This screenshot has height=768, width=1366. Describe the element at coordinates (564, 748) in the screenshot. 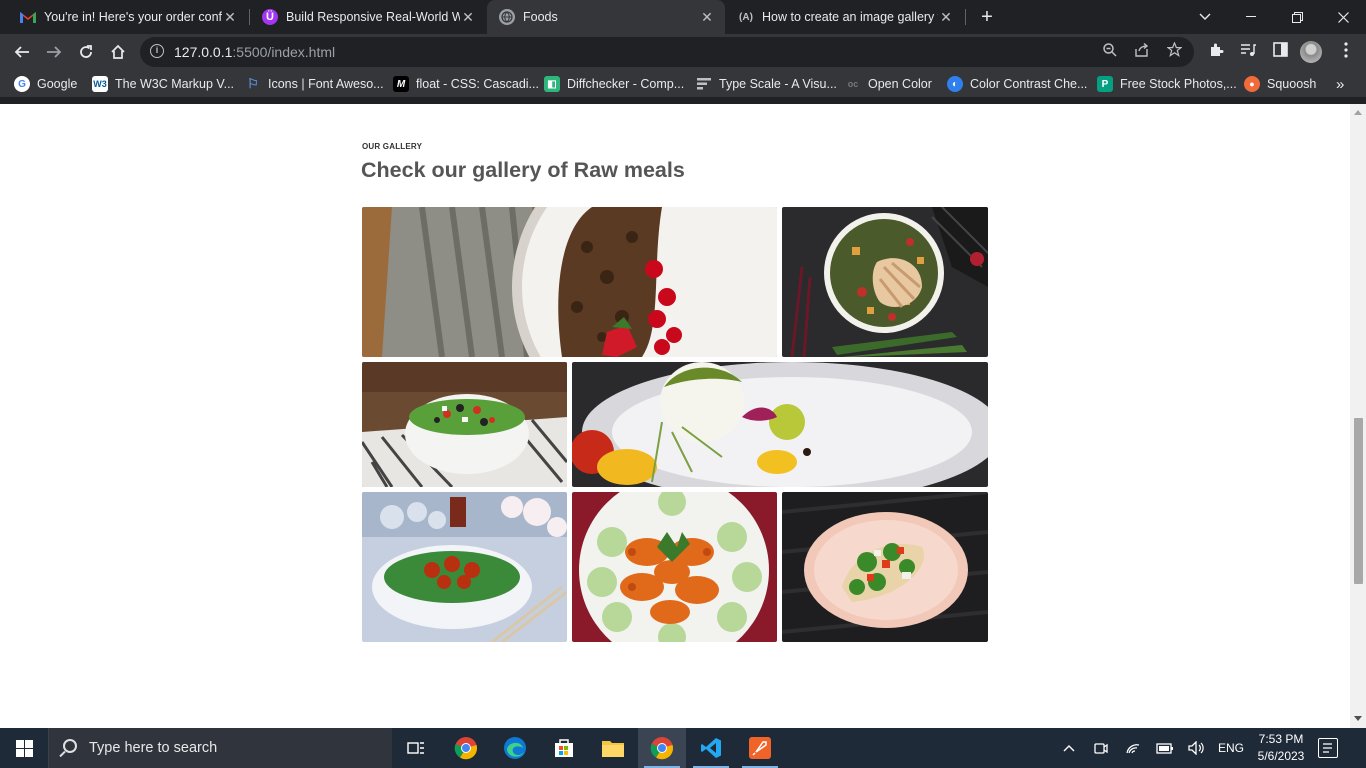

I see `microsoft-store-icon` at that location.